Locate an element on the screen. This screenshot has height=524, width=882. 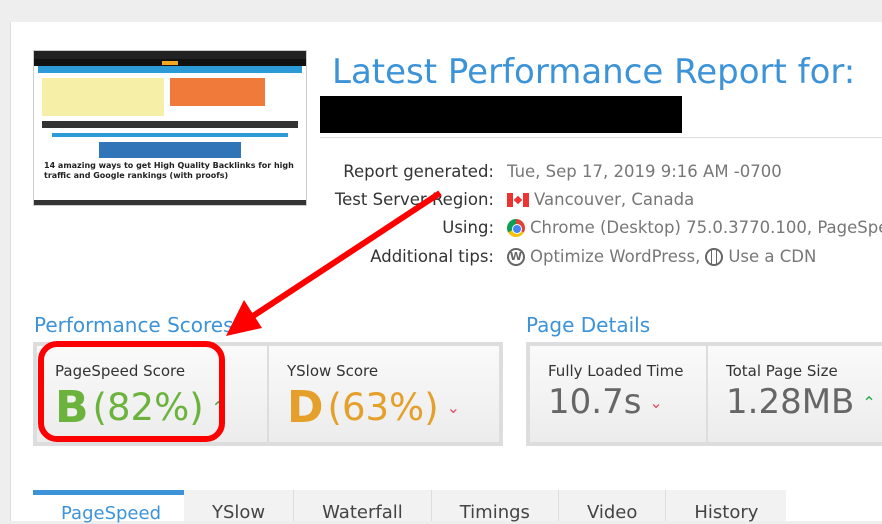
highlight-box is located at coordinates (131, 391).